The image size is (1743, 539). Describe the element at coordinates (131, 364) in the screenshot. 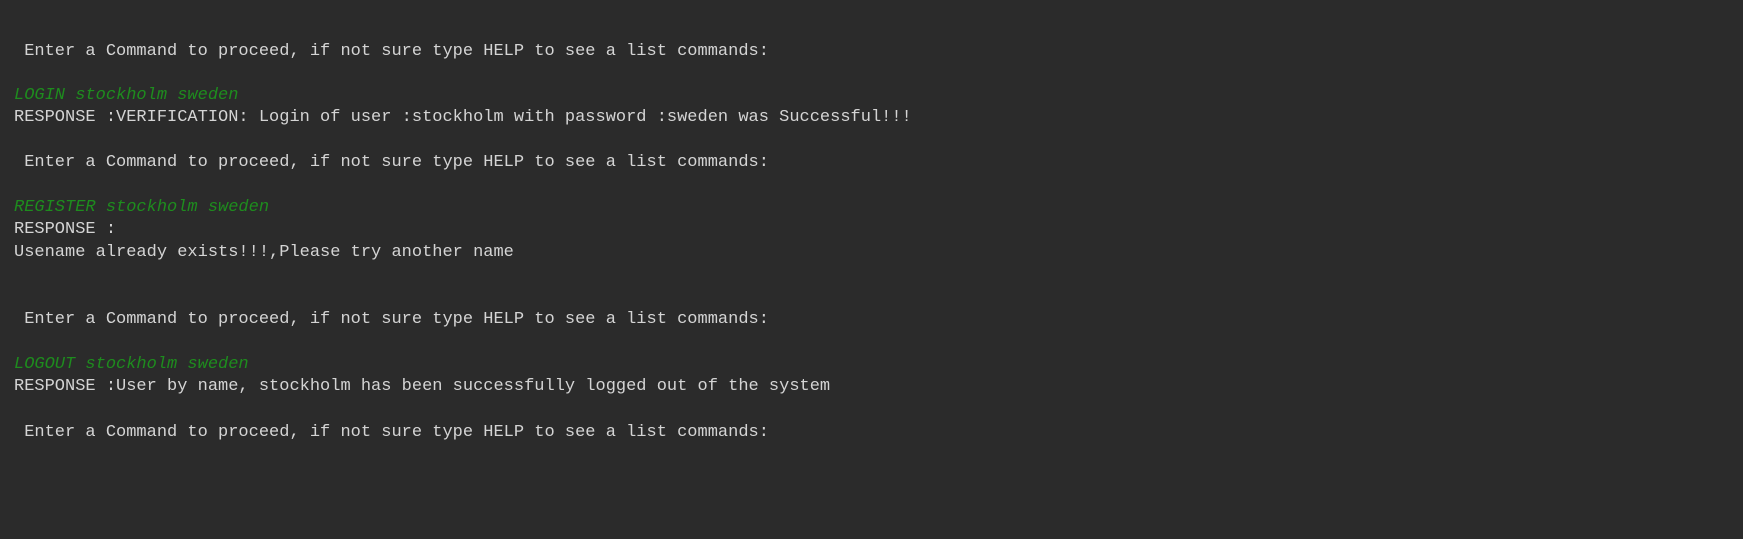

I see `command-line-logout: LOGOUT stockholm sweden` at that location.